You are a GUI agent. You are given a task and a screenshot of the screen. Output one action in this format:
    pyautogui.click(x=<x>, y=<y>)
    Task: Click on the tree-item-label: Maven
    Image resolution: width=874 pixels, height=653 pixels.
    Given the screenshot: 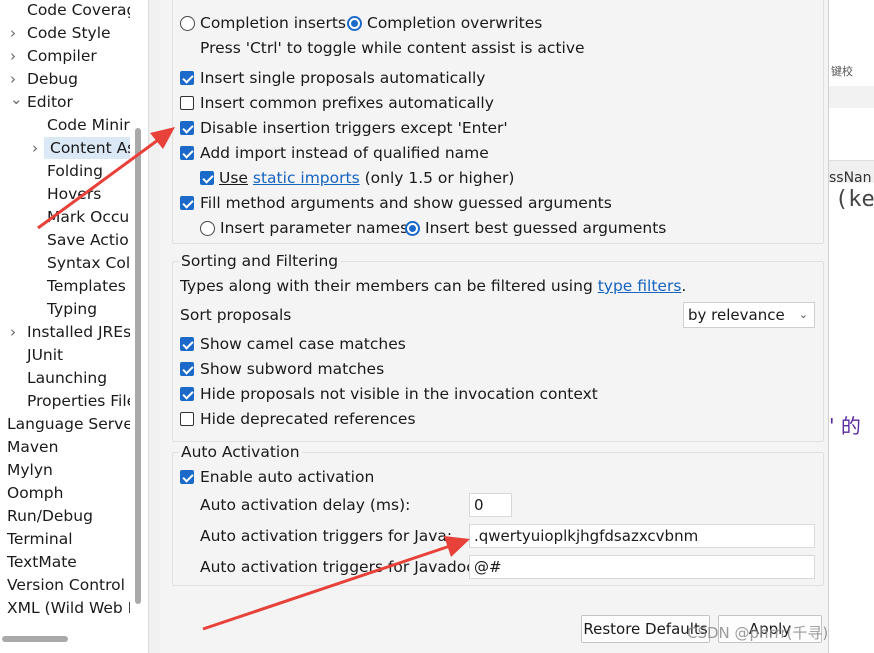 What is the action you would take?
    pyautogui.click(x=33, y=447)
    